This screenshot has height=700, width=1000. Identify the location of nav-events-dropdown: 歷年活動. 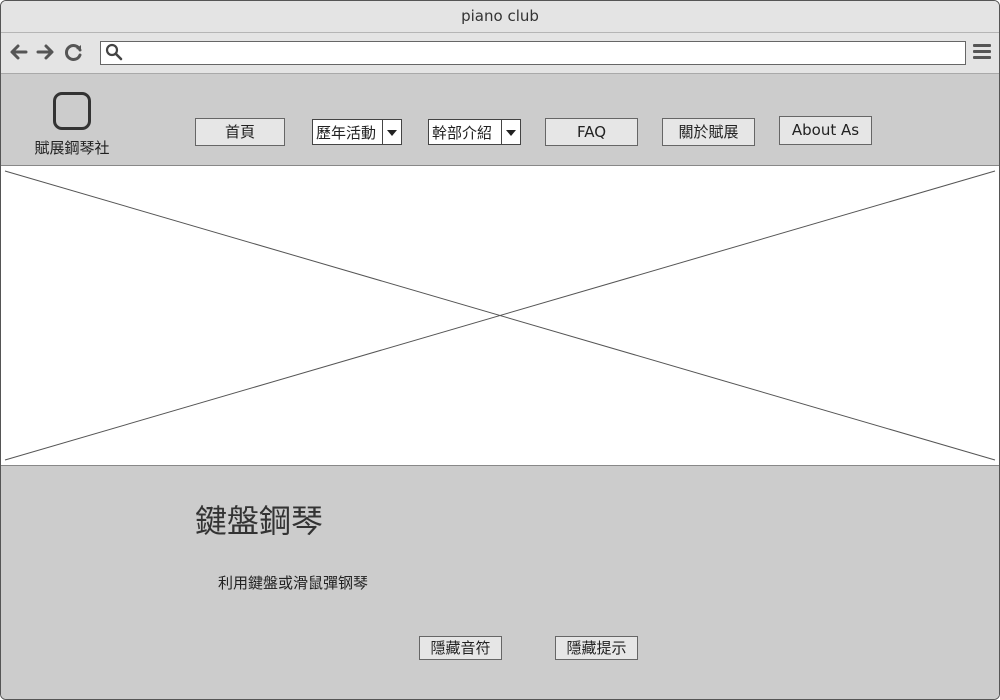
(357, 132).